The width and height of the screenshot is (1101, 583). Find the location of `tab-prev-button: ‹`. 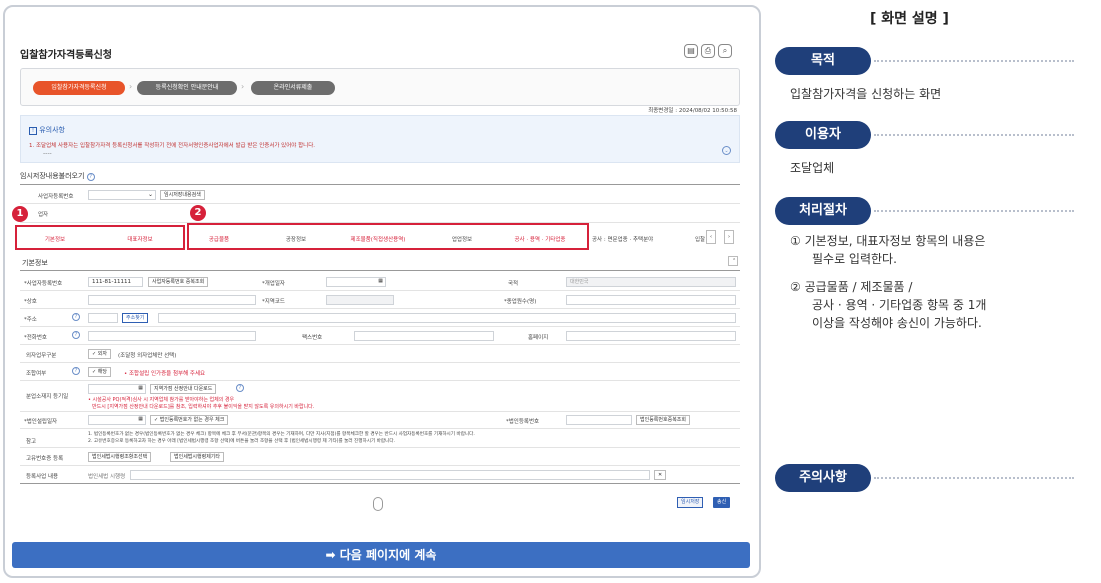

tab-prev-button: ‹ is located at coordinates (711, 237).